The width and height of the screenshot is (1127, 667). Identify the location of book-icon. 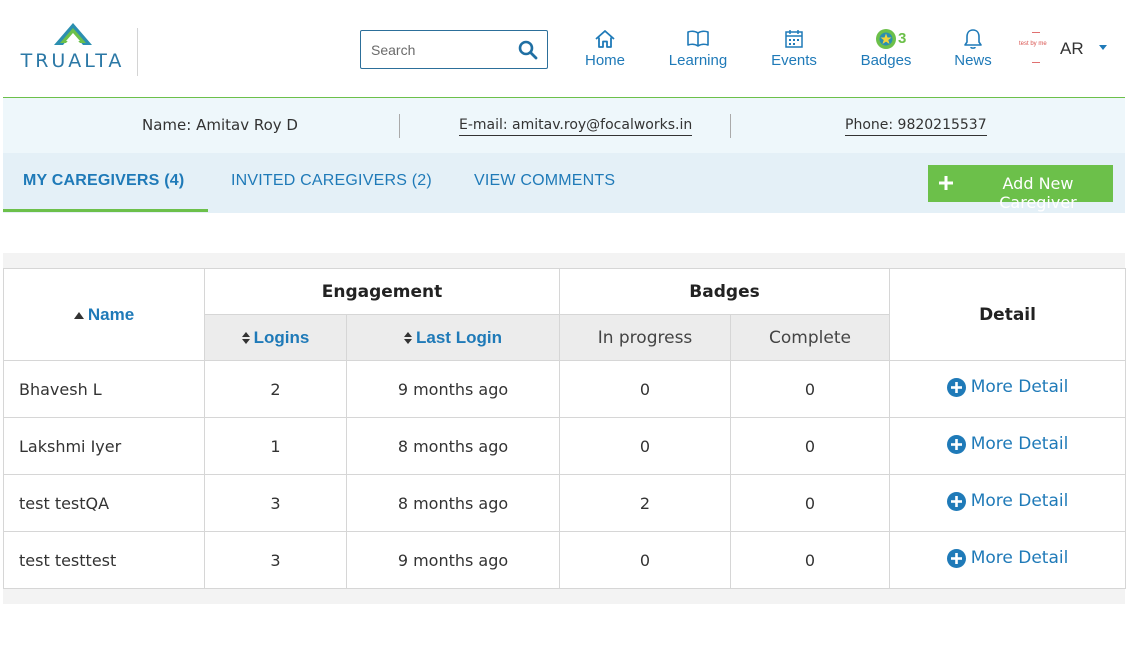
(698, 38).